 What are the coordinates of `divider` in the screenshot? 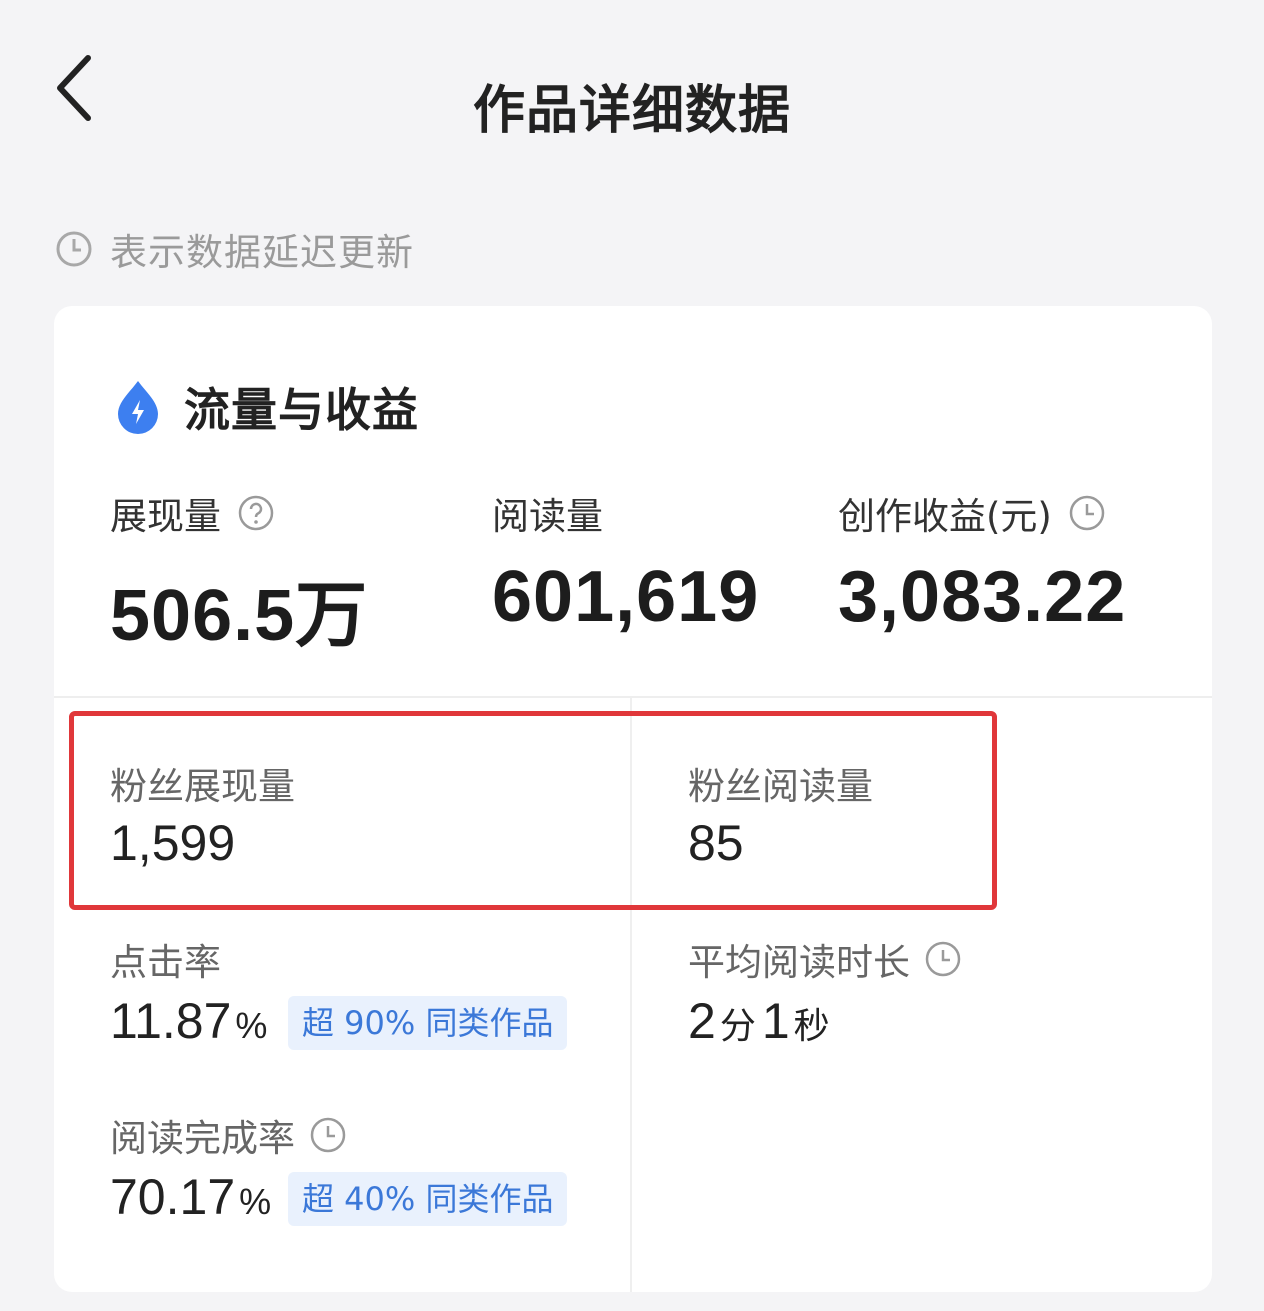 It's located at (633, 697).